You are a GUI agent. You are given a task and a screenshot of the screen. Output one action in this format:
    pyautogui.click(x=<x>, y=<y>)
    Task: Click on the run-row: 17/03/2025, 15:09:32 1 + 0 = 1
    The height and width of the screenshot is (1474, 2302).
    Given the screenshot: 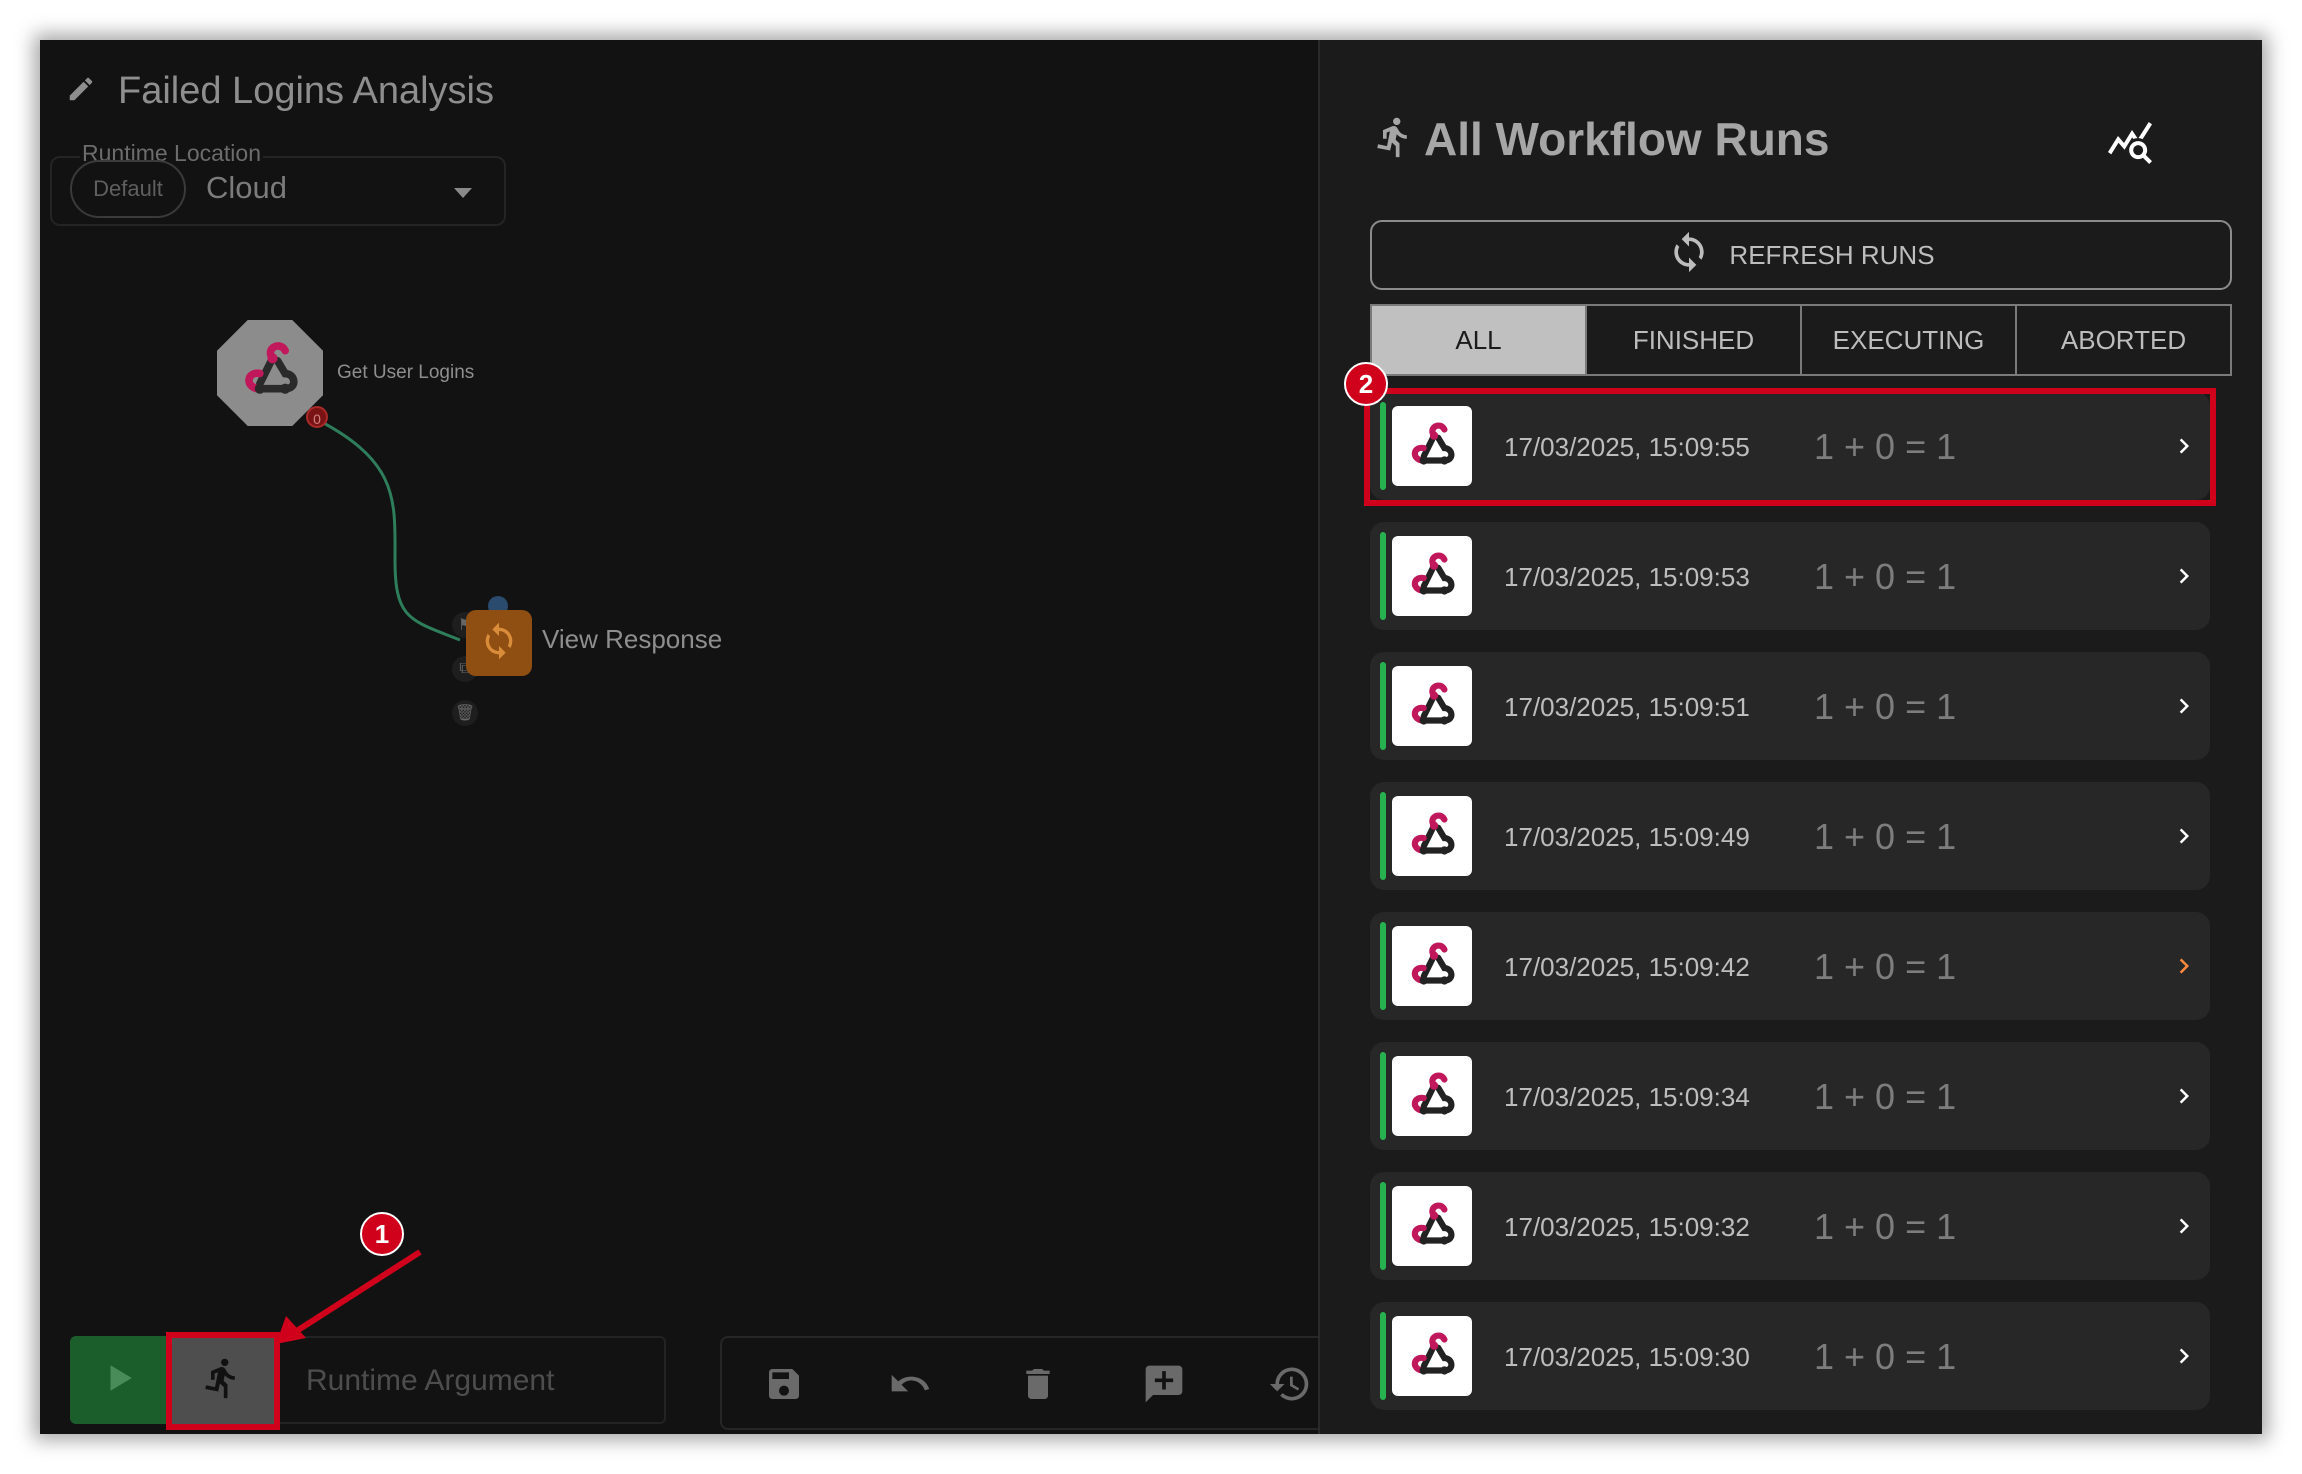 What is the action you would take?
    pyautogui.click(x=1790, y=1226)
    